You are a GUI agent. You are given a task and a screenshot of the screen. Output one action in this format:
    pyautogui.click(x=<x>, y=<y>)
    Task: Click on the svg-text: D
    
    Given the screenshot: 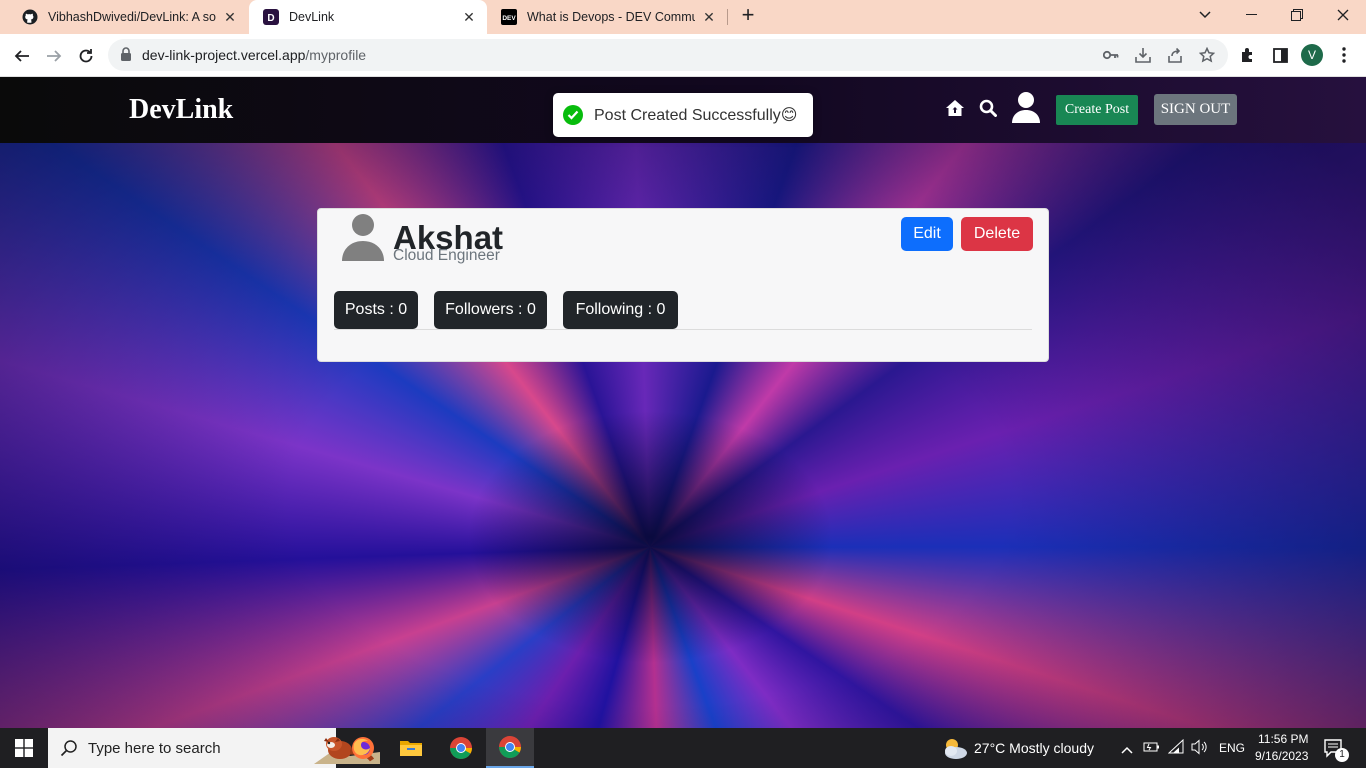 What is the action you would take?
    pyautogui.click(x=270, y=18)
    